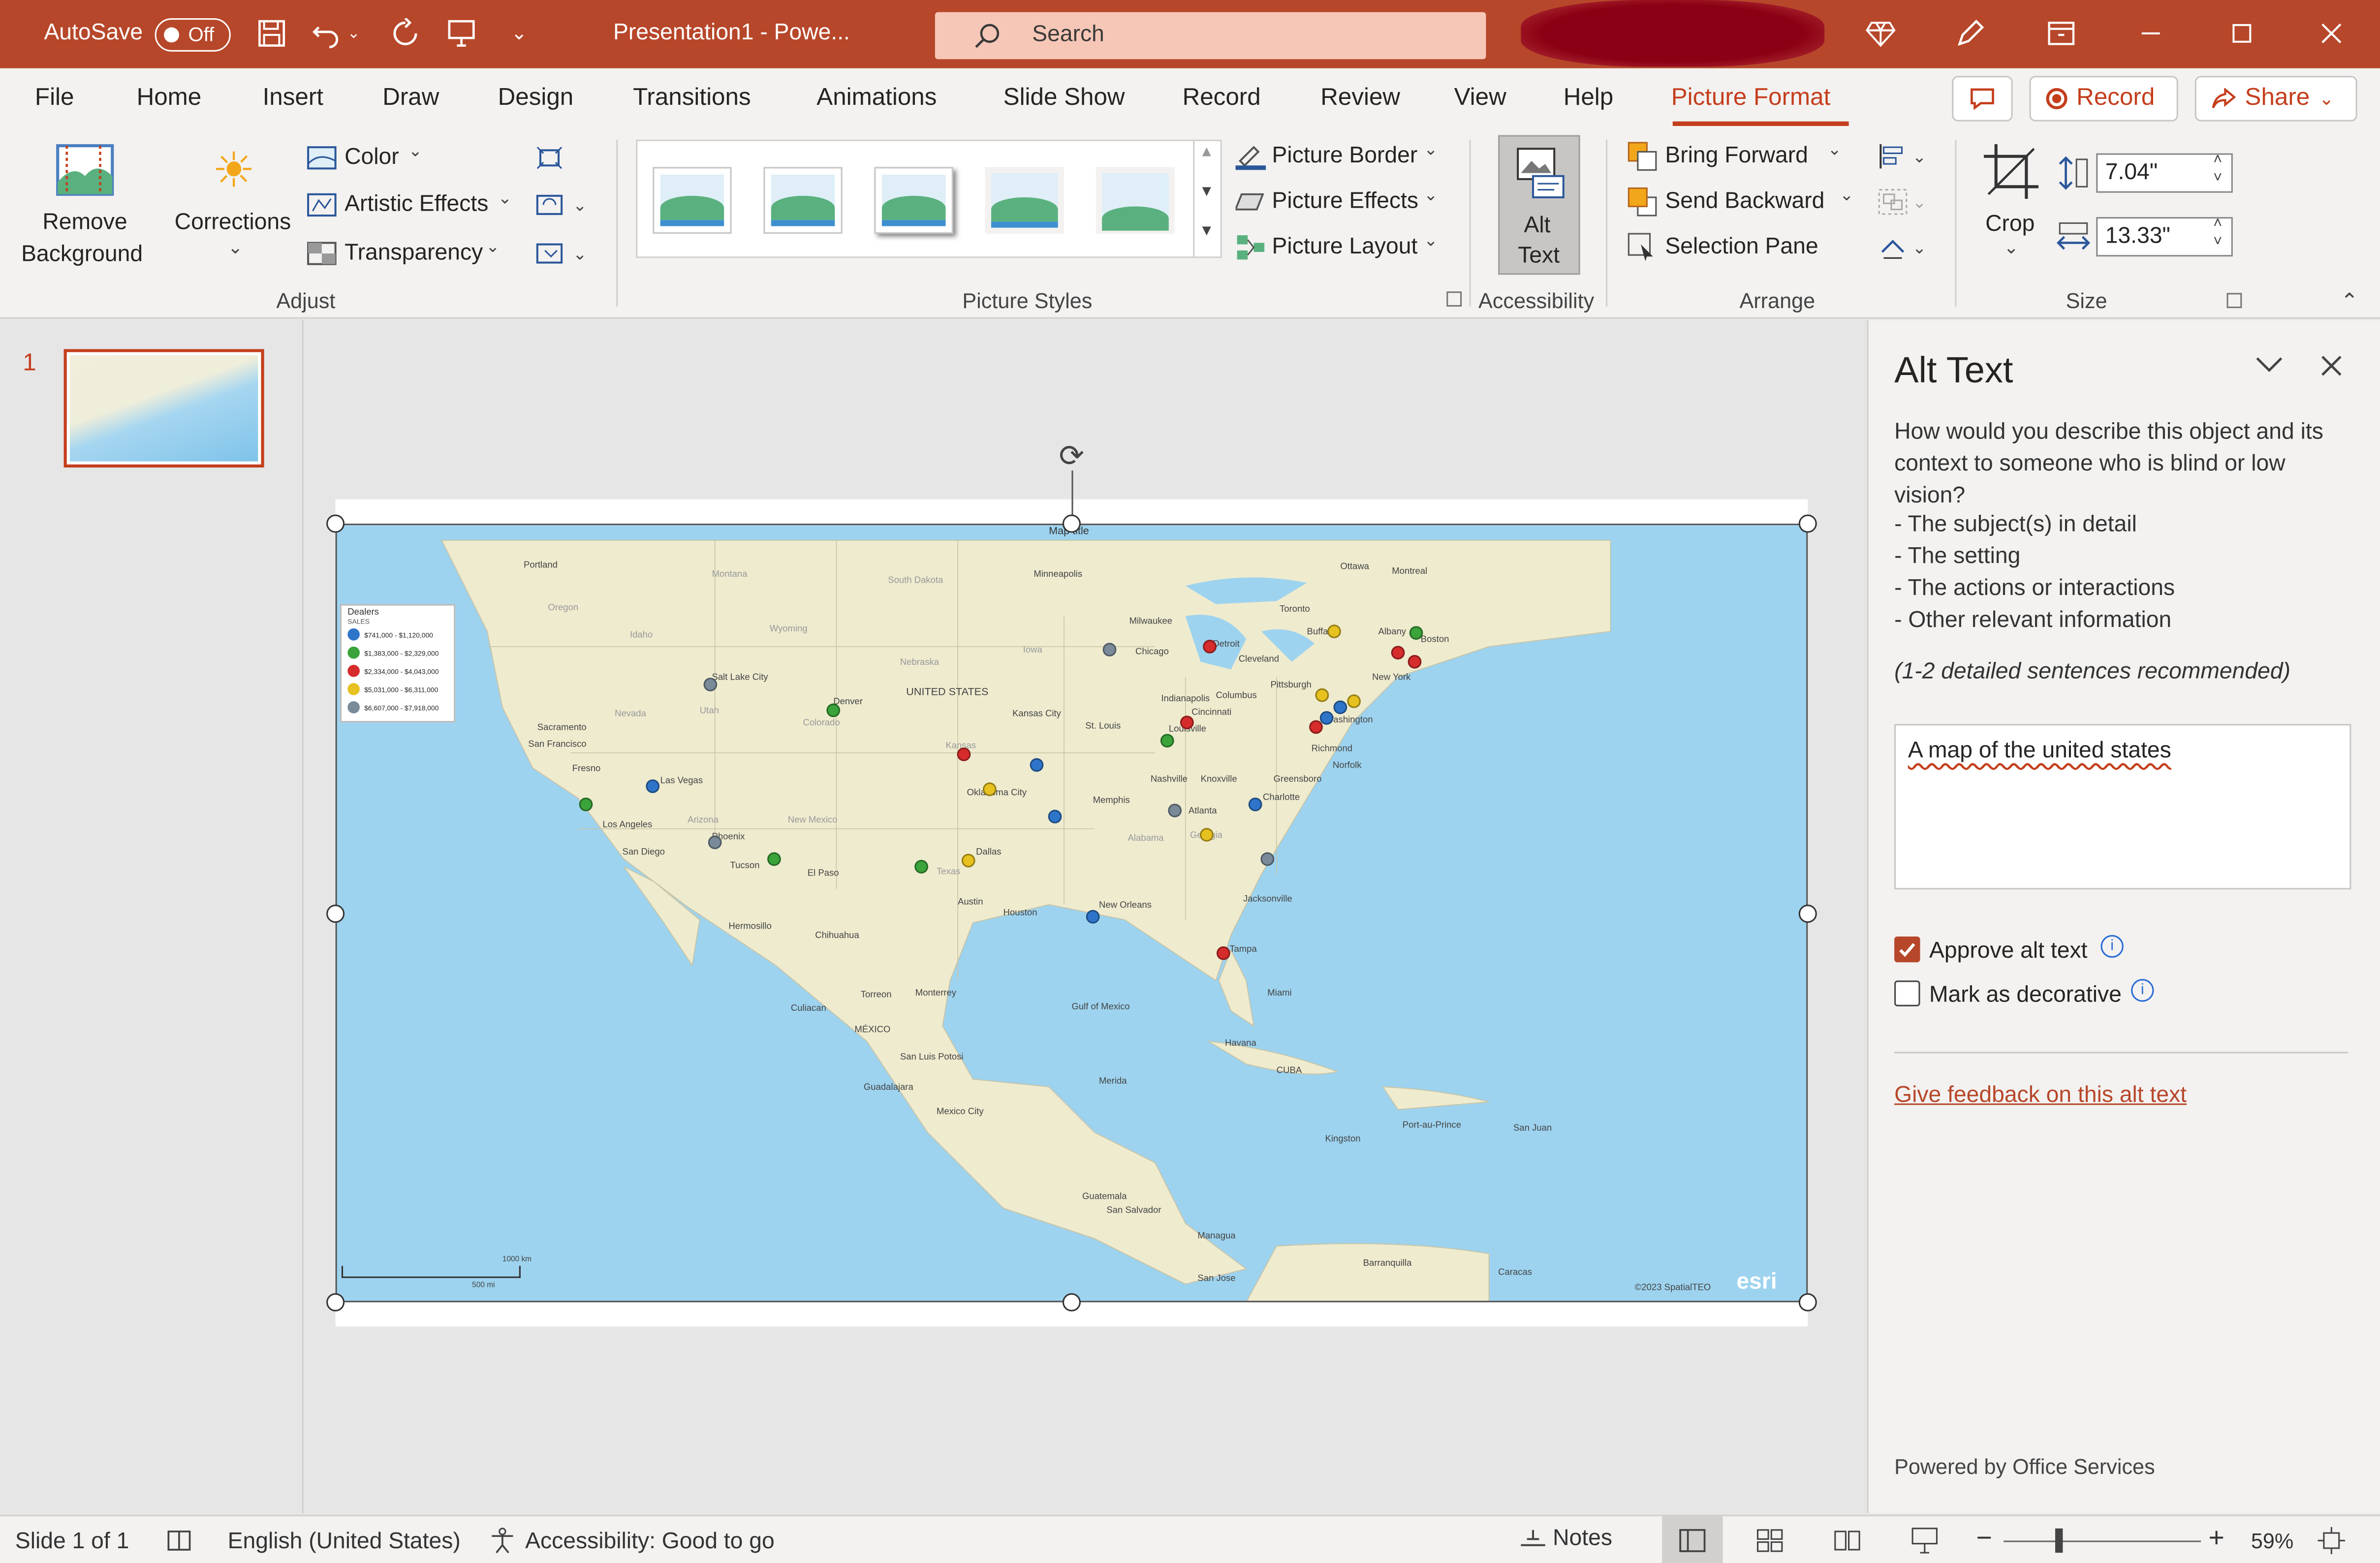 The width and height of the screenshot is (2380, 1563). What do you see at coordinates (2025, 994) in the screenshot?
I see `mark-decorative-label: Mark as decorative` at bounding box center [2025, 994].